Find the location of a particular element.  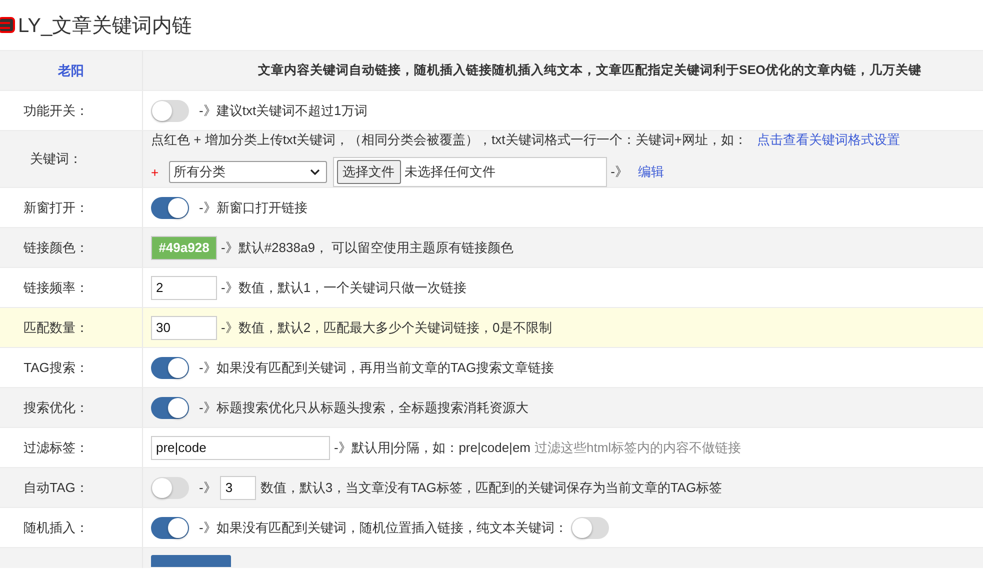

caret-icon is located at coordinates (315, 172).